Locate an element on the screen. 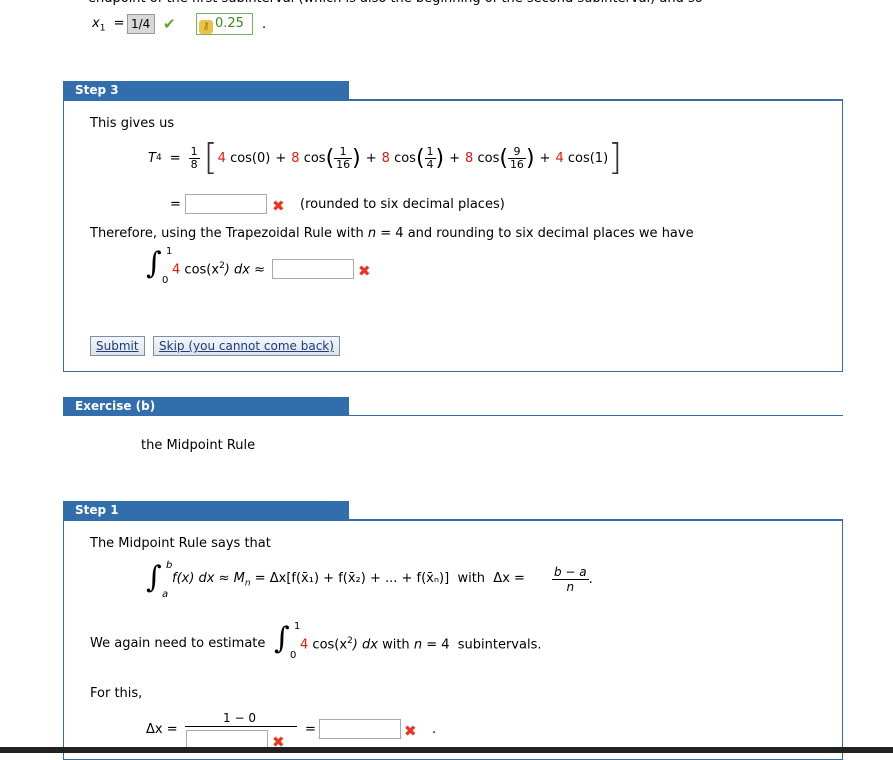  term1-func: cos is located at coordinates (314, 158).